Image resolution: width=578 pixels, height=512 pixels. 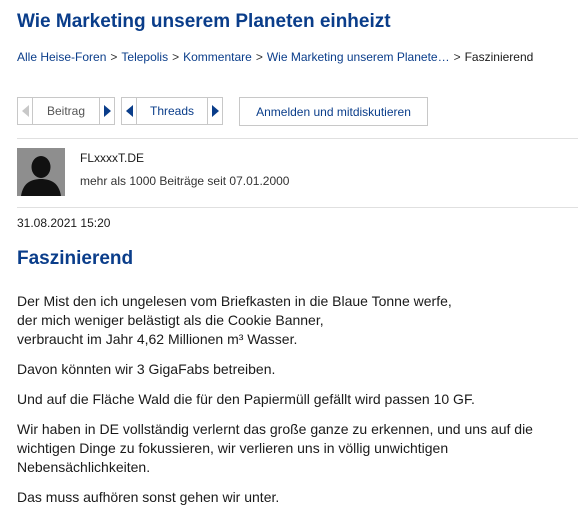 I want to click on post-label: Beitrag, so click(x=66, y=111).